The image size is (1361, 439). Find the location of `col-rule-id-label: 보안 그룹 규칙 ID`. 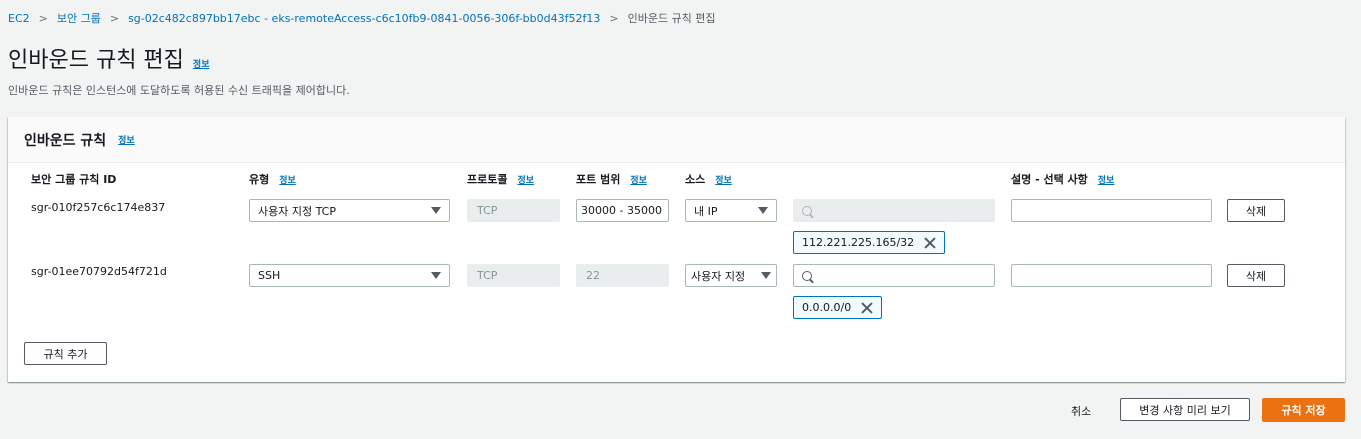

col-rule-id-label: 보안 그룹 규칙 ID is located at coordinates (74, 179).